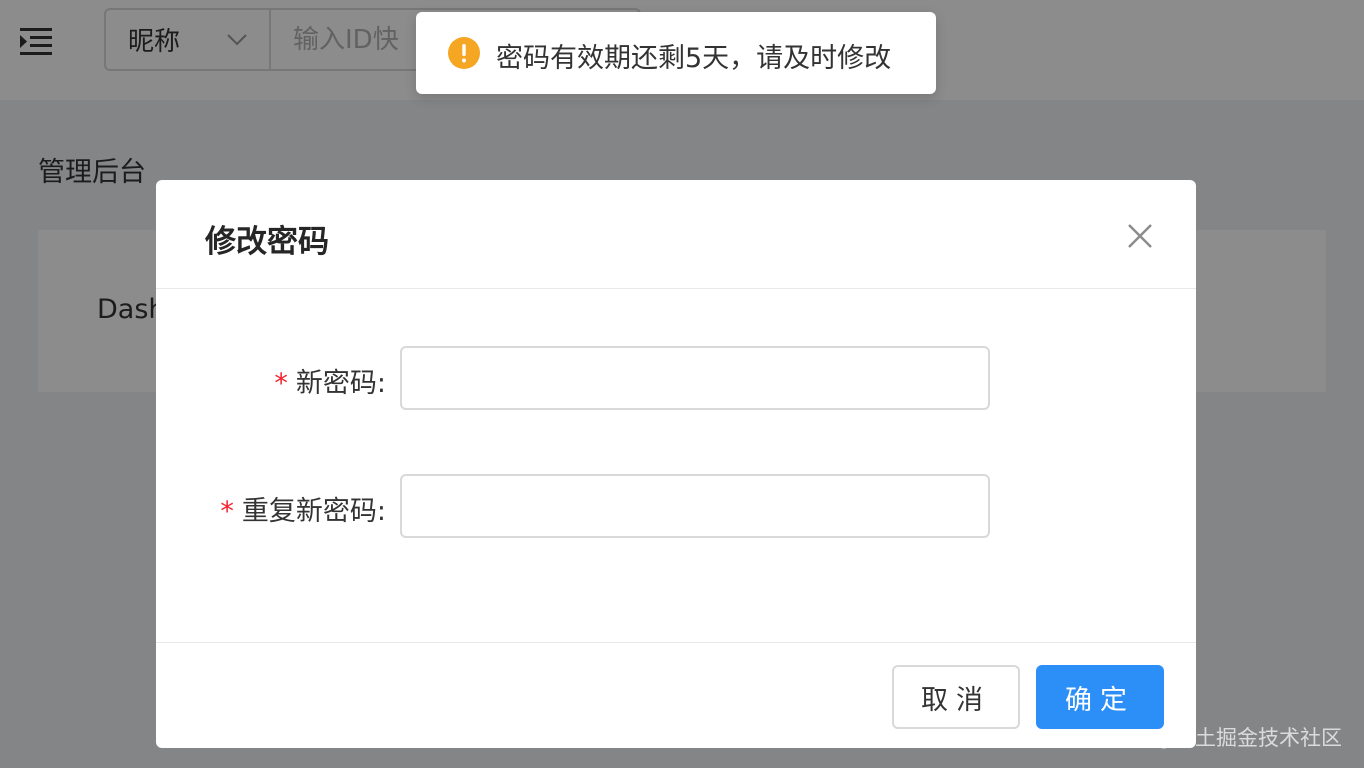 The image size is (1364, 768). What do you see at coordinates (694, 58) in the screenshot?
I see `toast-message: 密码有效期还剩5天，请及时修改` at bounding box center [694, 58].